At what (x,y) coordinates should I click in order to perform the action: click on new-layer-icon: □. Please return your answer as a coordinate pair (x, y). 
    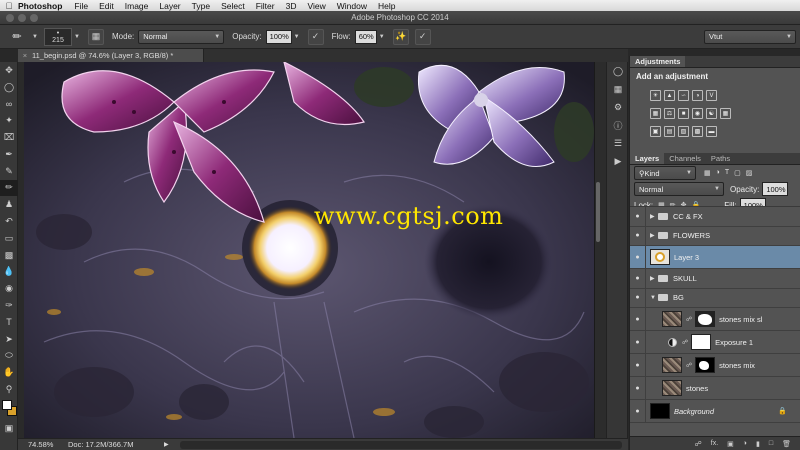
    Looking at the image, I should click on (771, 443).